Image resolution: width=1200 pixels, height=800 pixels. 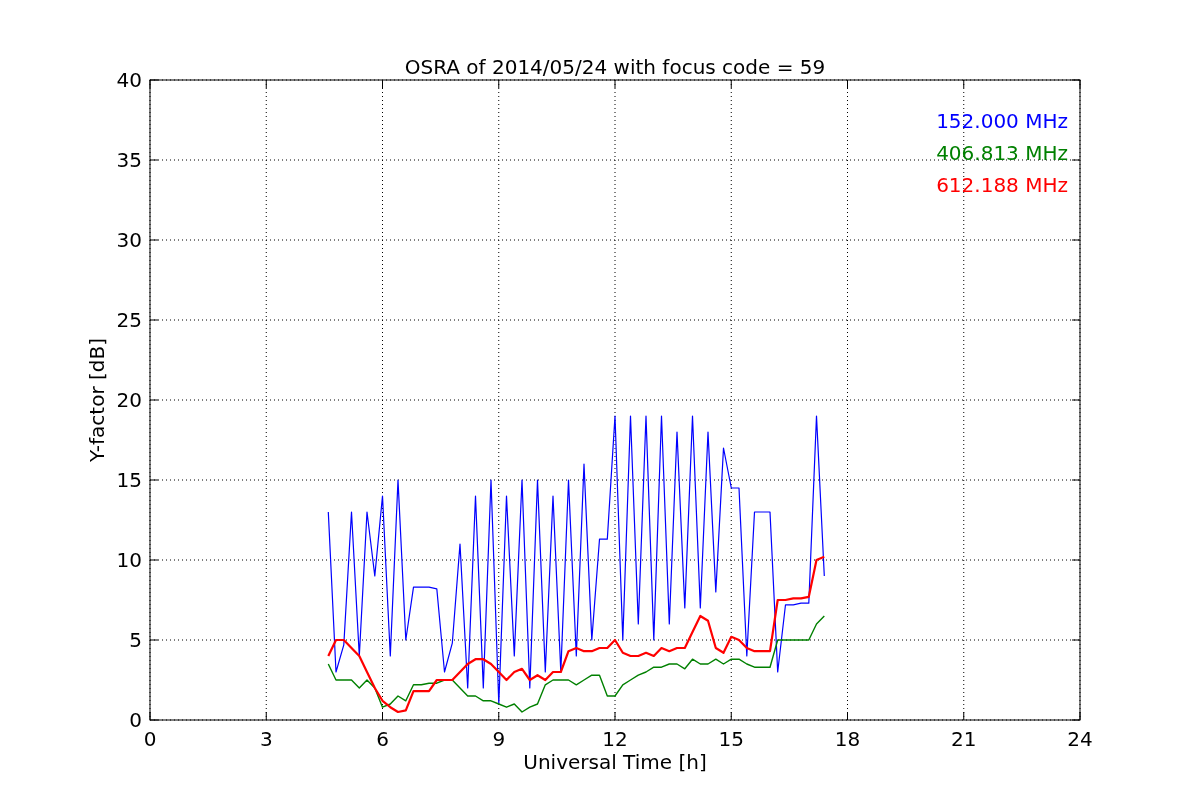 What do you see at coordinates (150, 739) in the screenshot?
I see `x-tick-label: 0` at bounding box center [150, 739].